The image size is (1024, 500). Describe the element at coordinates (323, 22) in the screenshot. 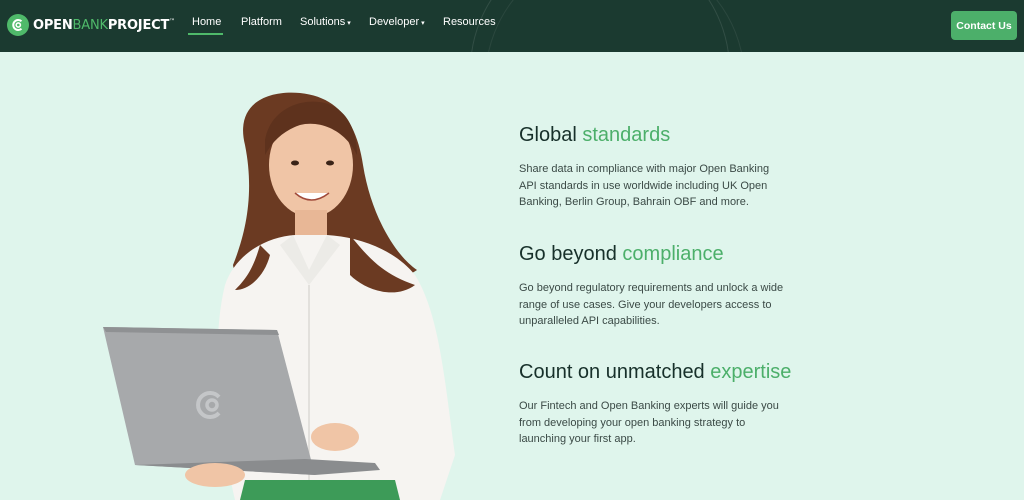

I see `nav-item-label: Solutions` at that location.